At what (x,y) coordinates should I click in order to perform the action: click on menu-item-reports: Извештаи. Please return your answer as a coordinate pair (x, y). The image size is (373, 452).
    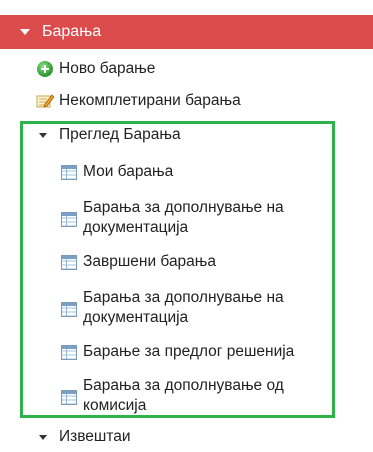
    Looking at the image, I should click on (85, 437).